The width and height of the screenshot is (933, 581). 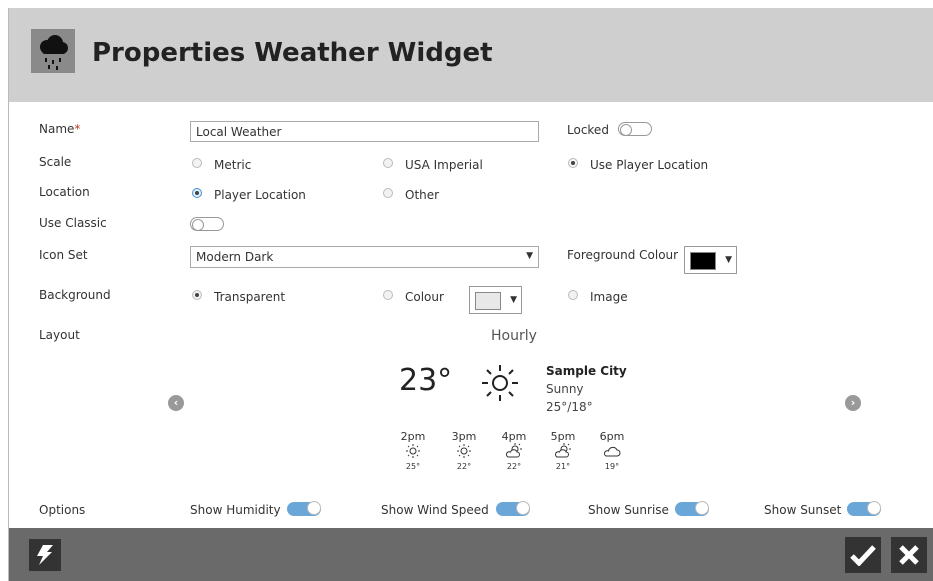 What do you see at coordinates (62, 510) in the screenshot?
I see `options-label: Options` at bounding box center [62, 510].